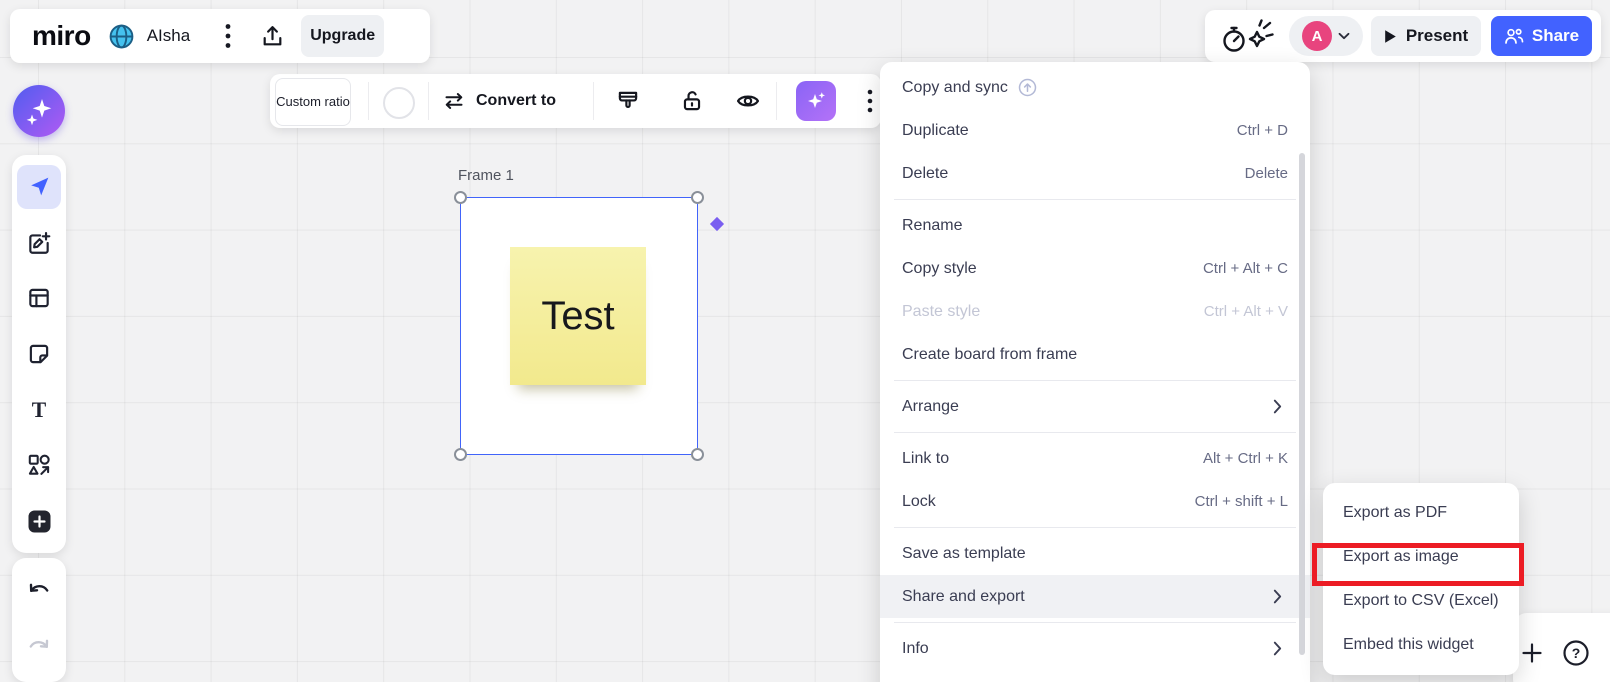  I want to click on account-menu: A, so click(1326, 36).